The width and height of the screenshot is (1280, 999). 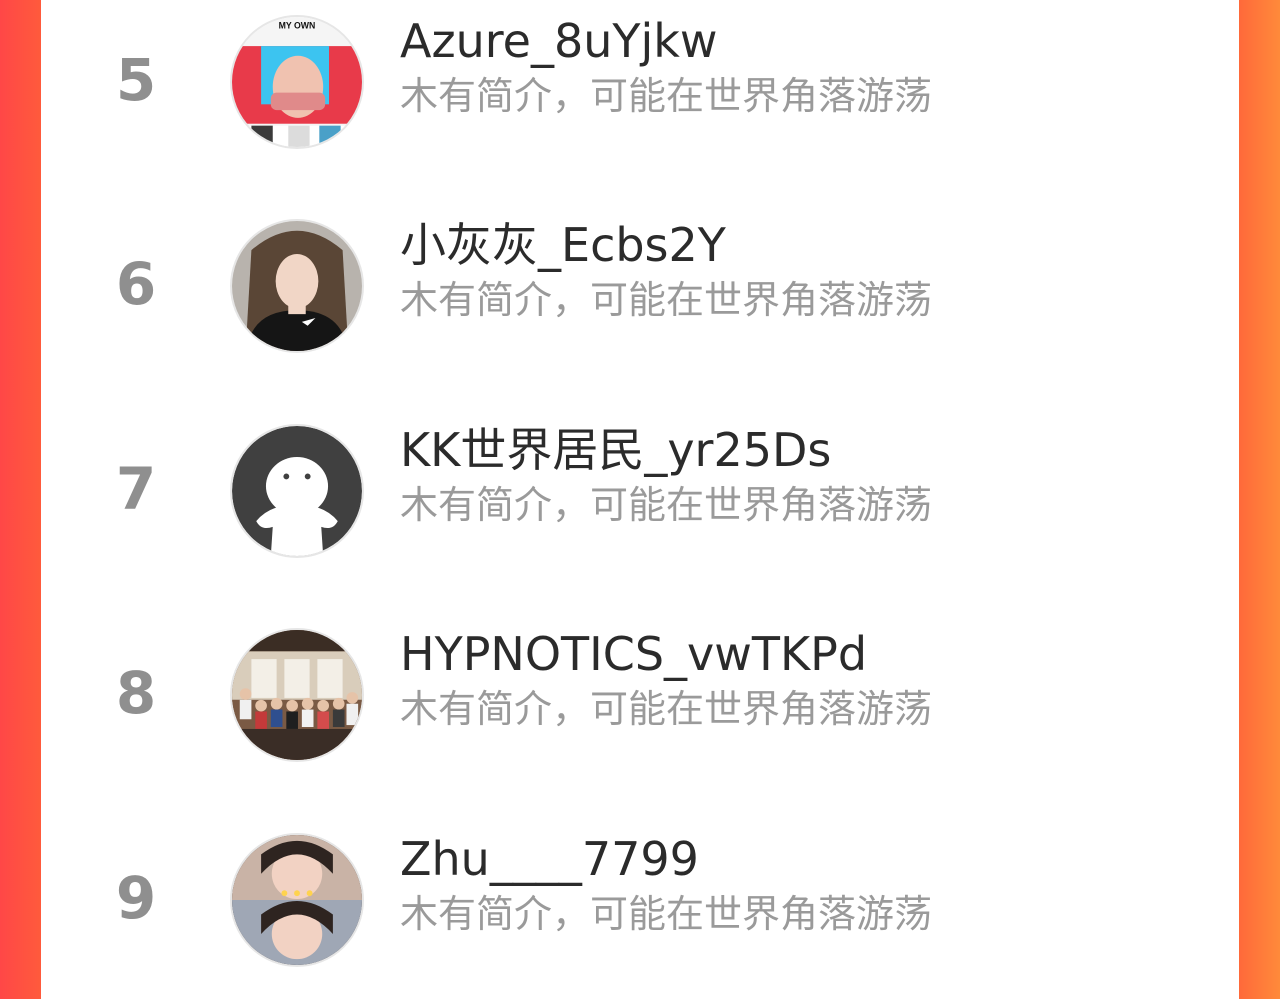 I want to click on user-name: HYPNOTICS_vwTKPd, so click(x=633, y=654).